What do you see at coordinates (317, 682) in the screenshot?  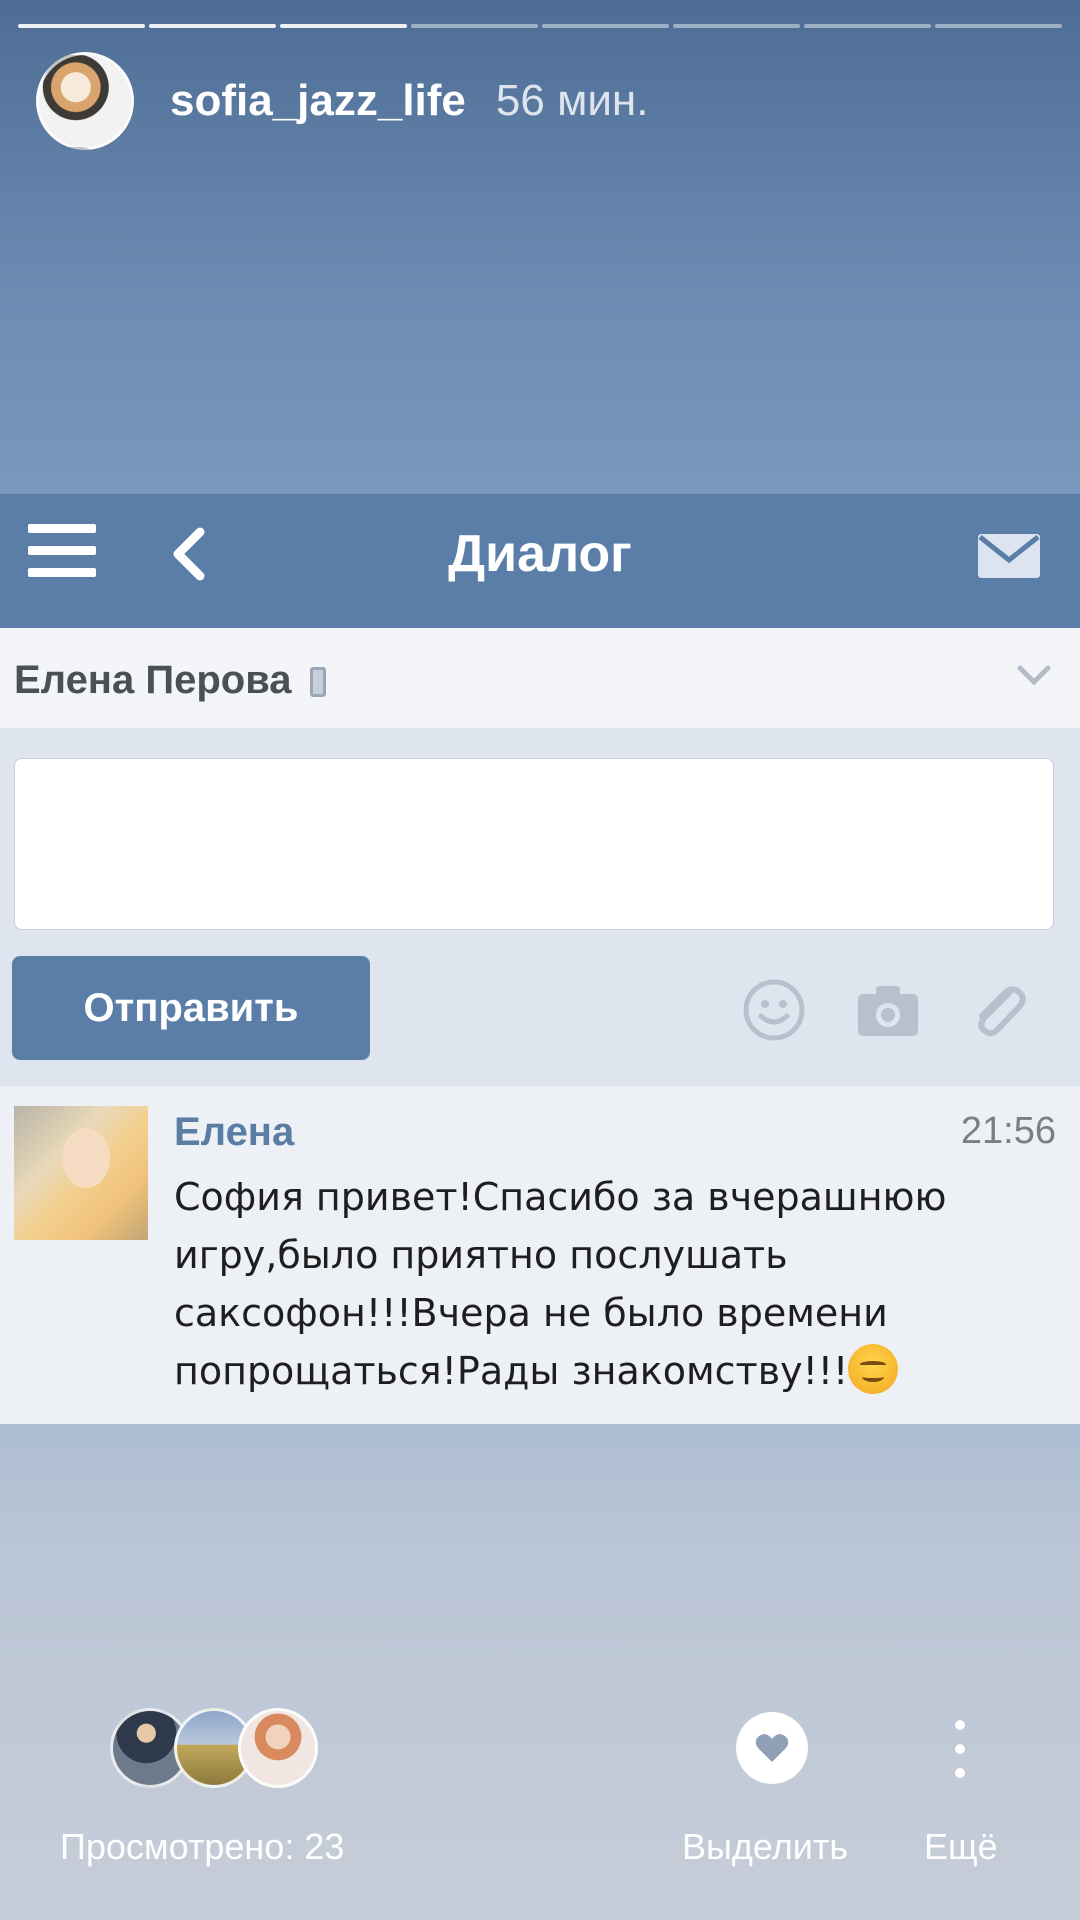 I see `phone-icon` at bounding box center [317, 682].